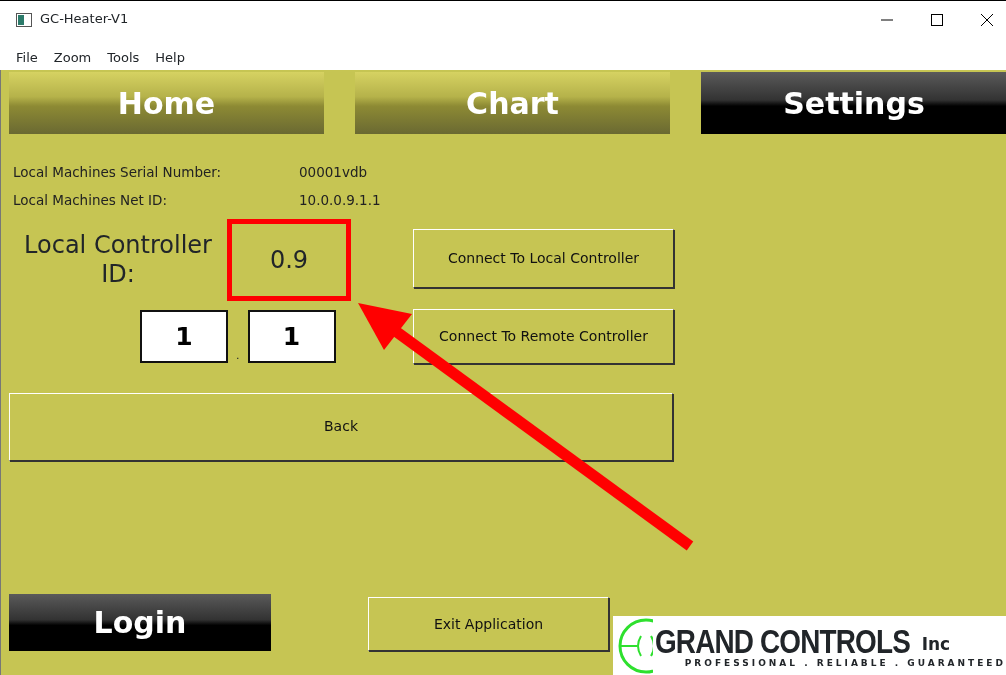  Describe the element at coordinates (170, 59) in the screenshot. I see `menu-item: Help` at that location.